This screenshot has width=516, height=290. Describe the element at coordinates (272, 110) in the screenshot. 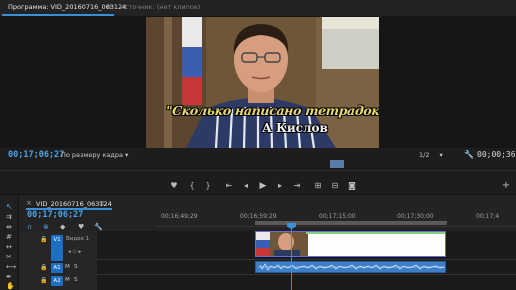

I see `caption-quote: "Сколько написано тетрадок..."` at that location.